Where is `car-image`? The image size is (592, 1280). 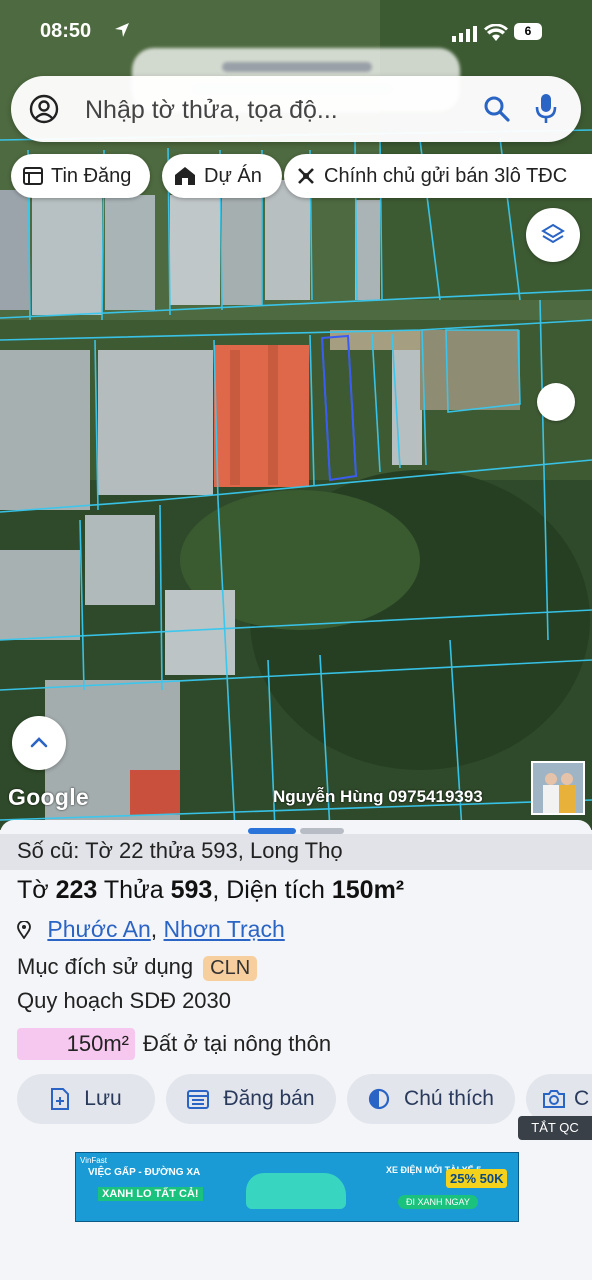 car-image is located at coordinates (296, 1191).